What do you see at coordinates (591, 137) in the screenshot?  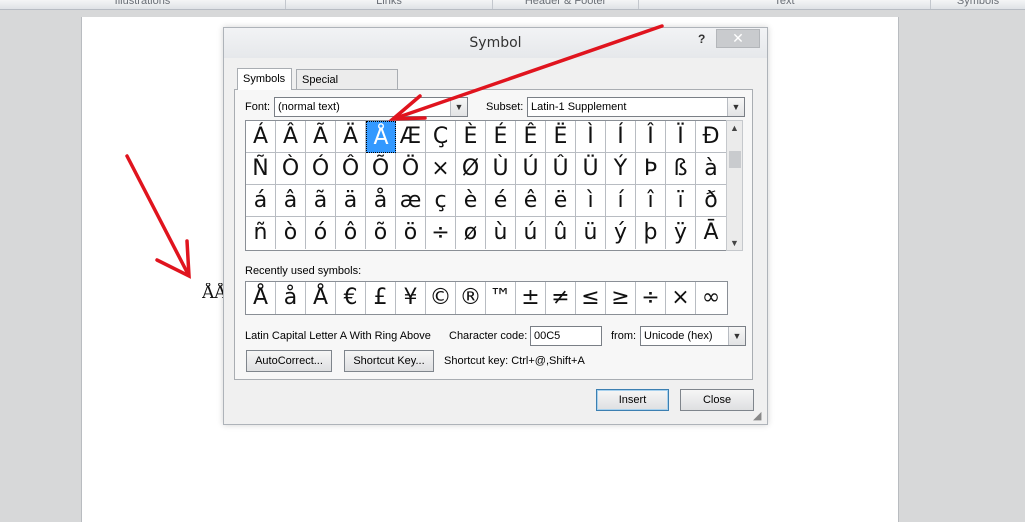 I see `symbol-cell: Ì` at bounding box center [591, 137].